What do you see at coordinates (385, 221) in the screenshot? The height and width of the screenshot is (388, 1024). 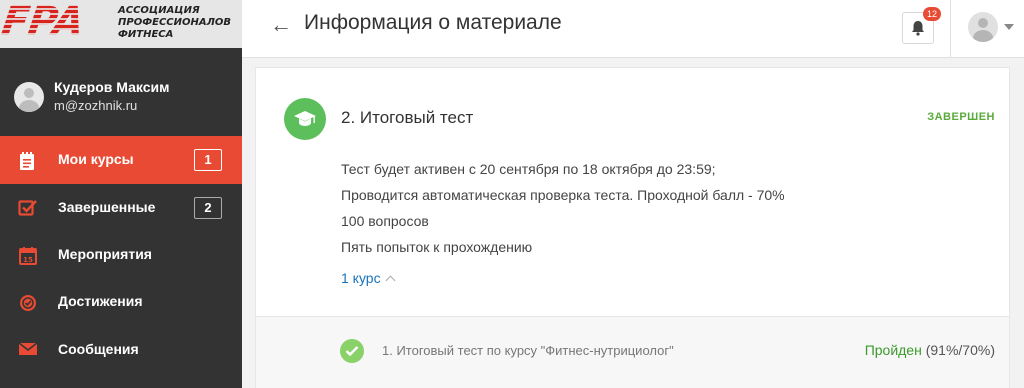 I see `description-line: 100 вопросов` at bounding box center [385, 221].